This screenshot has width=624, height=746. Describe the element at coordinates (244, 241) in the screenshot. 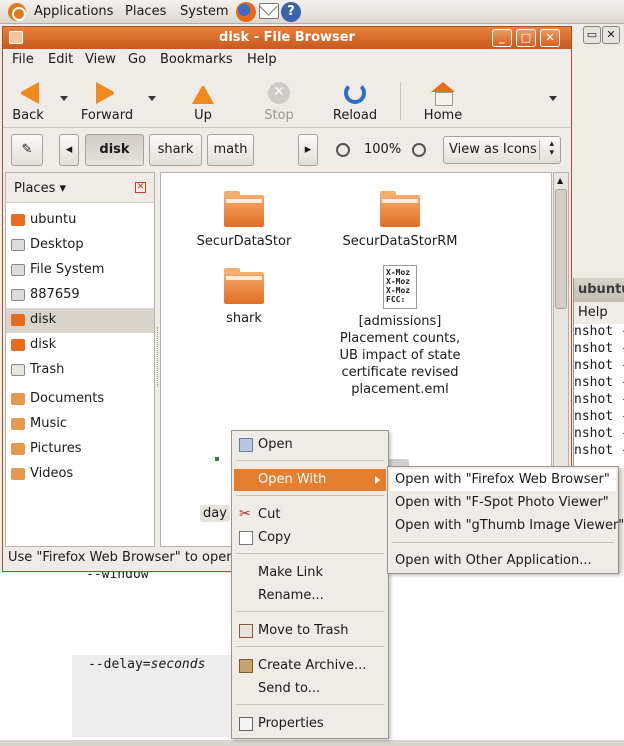

I see `file-name: SecurDataStor` at that location.